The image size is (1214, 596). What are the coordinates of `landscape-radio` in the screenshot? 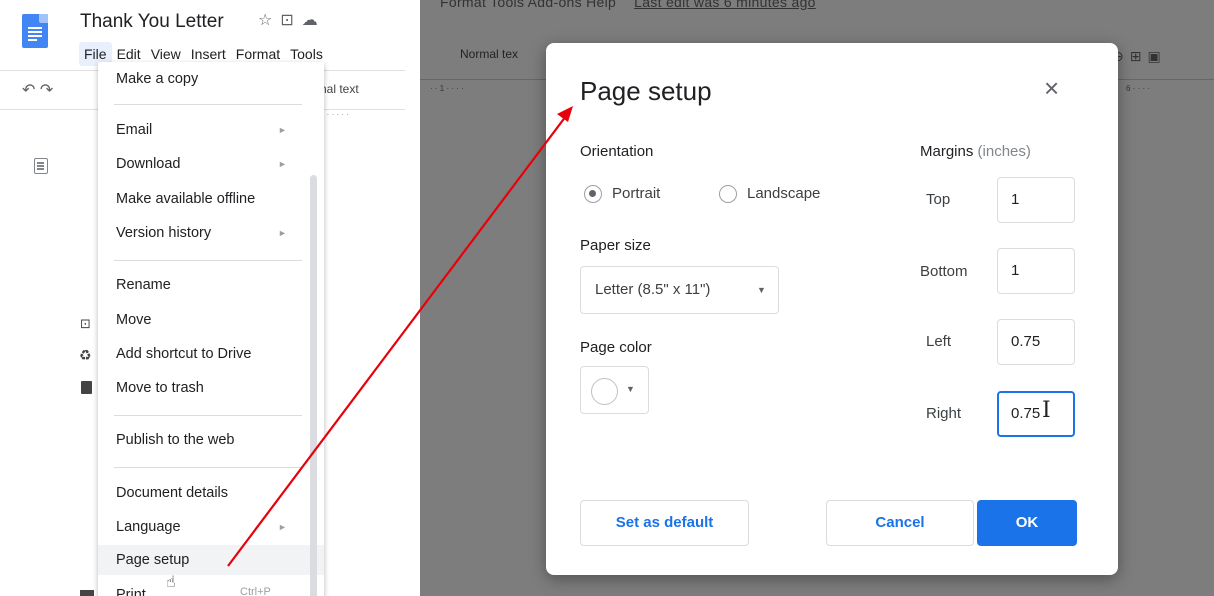 It's located at (728, 194).